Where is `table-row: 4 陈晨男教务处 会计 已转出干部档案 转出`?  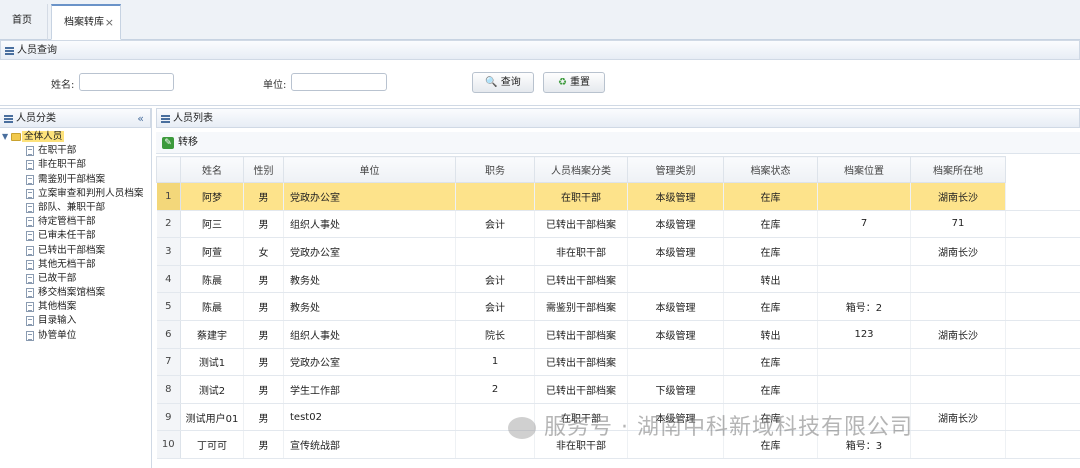
table-row: 4 陈晨男教务处 会计 已转出干部档案 转出 is located at coordinates (618, 279).